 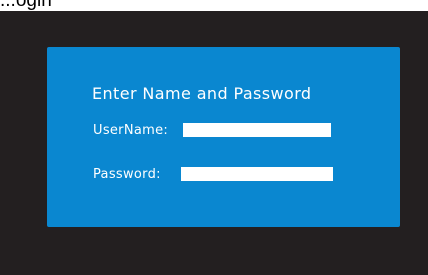 I want to click on username-input, so click(x=257, y=130).